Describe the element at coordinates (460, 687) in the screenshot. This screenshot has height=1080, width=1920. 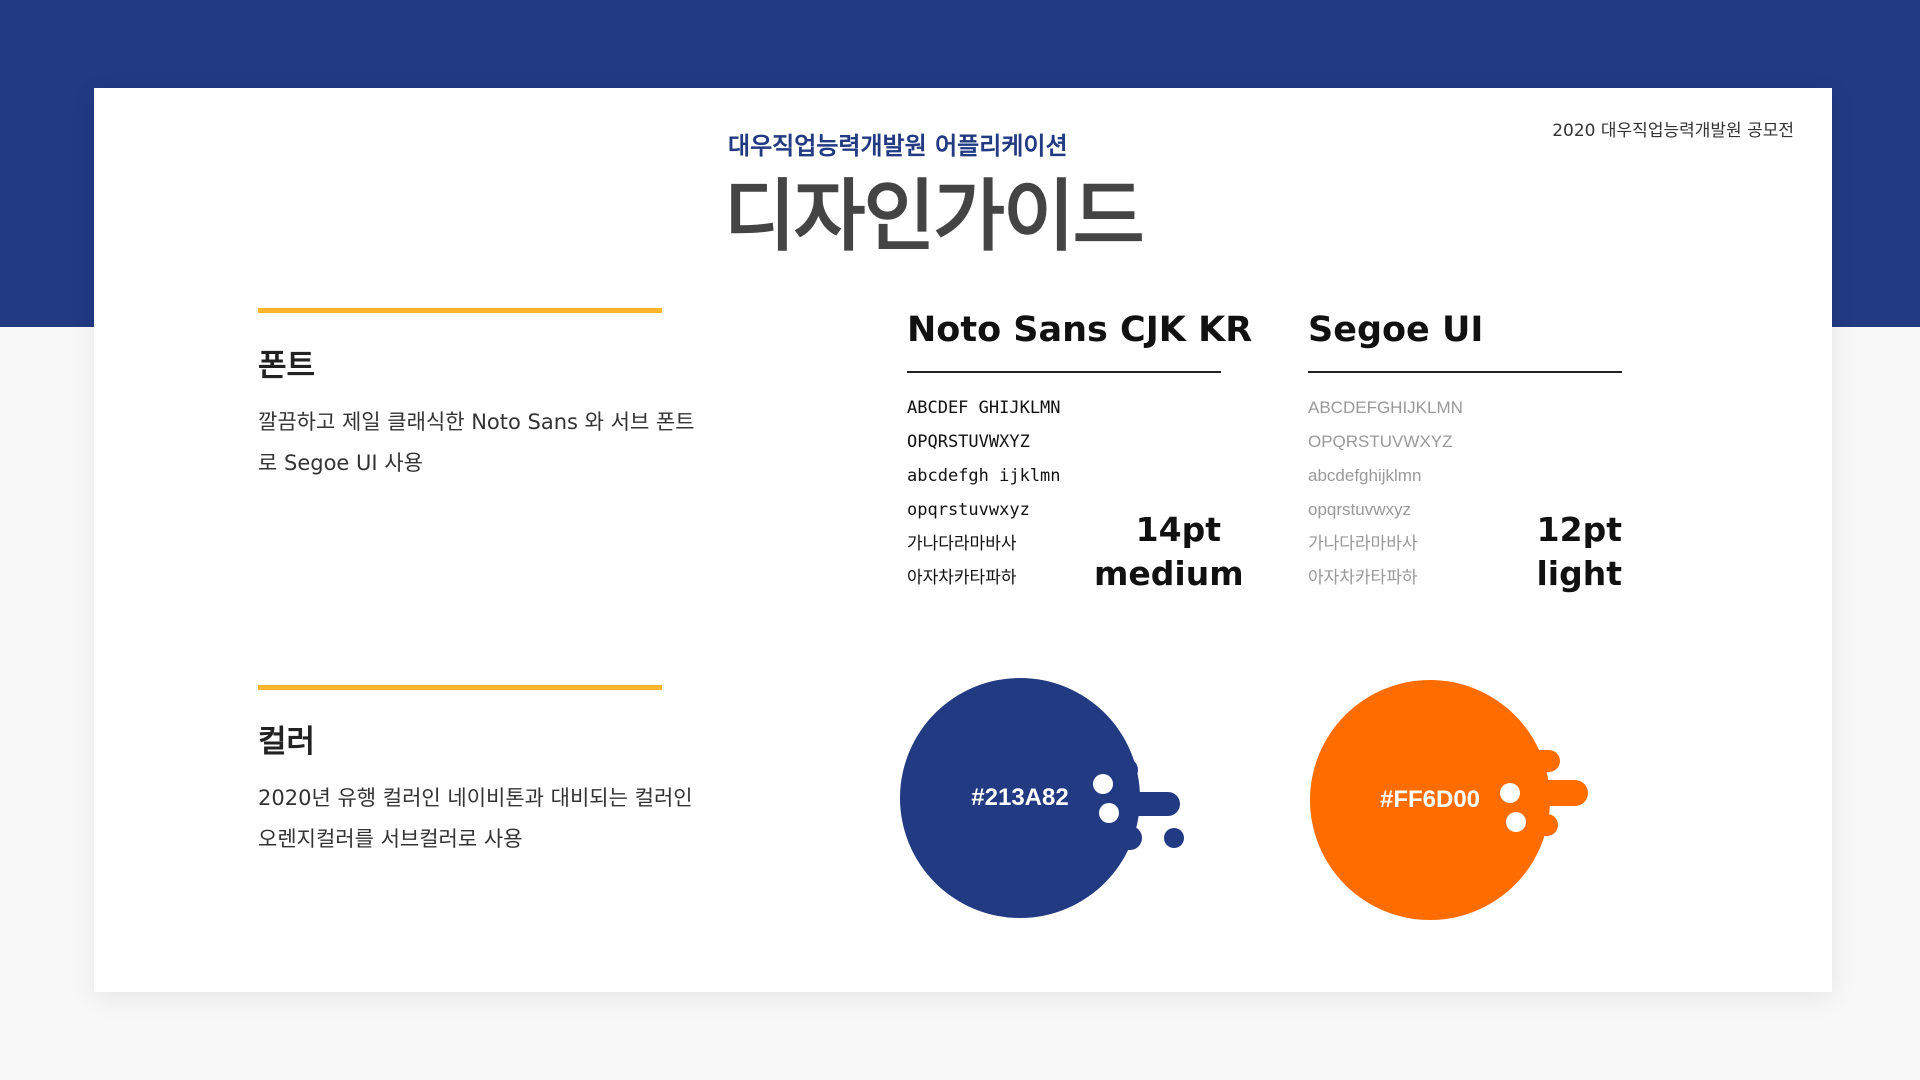
I see `color-section-rule` at that location.